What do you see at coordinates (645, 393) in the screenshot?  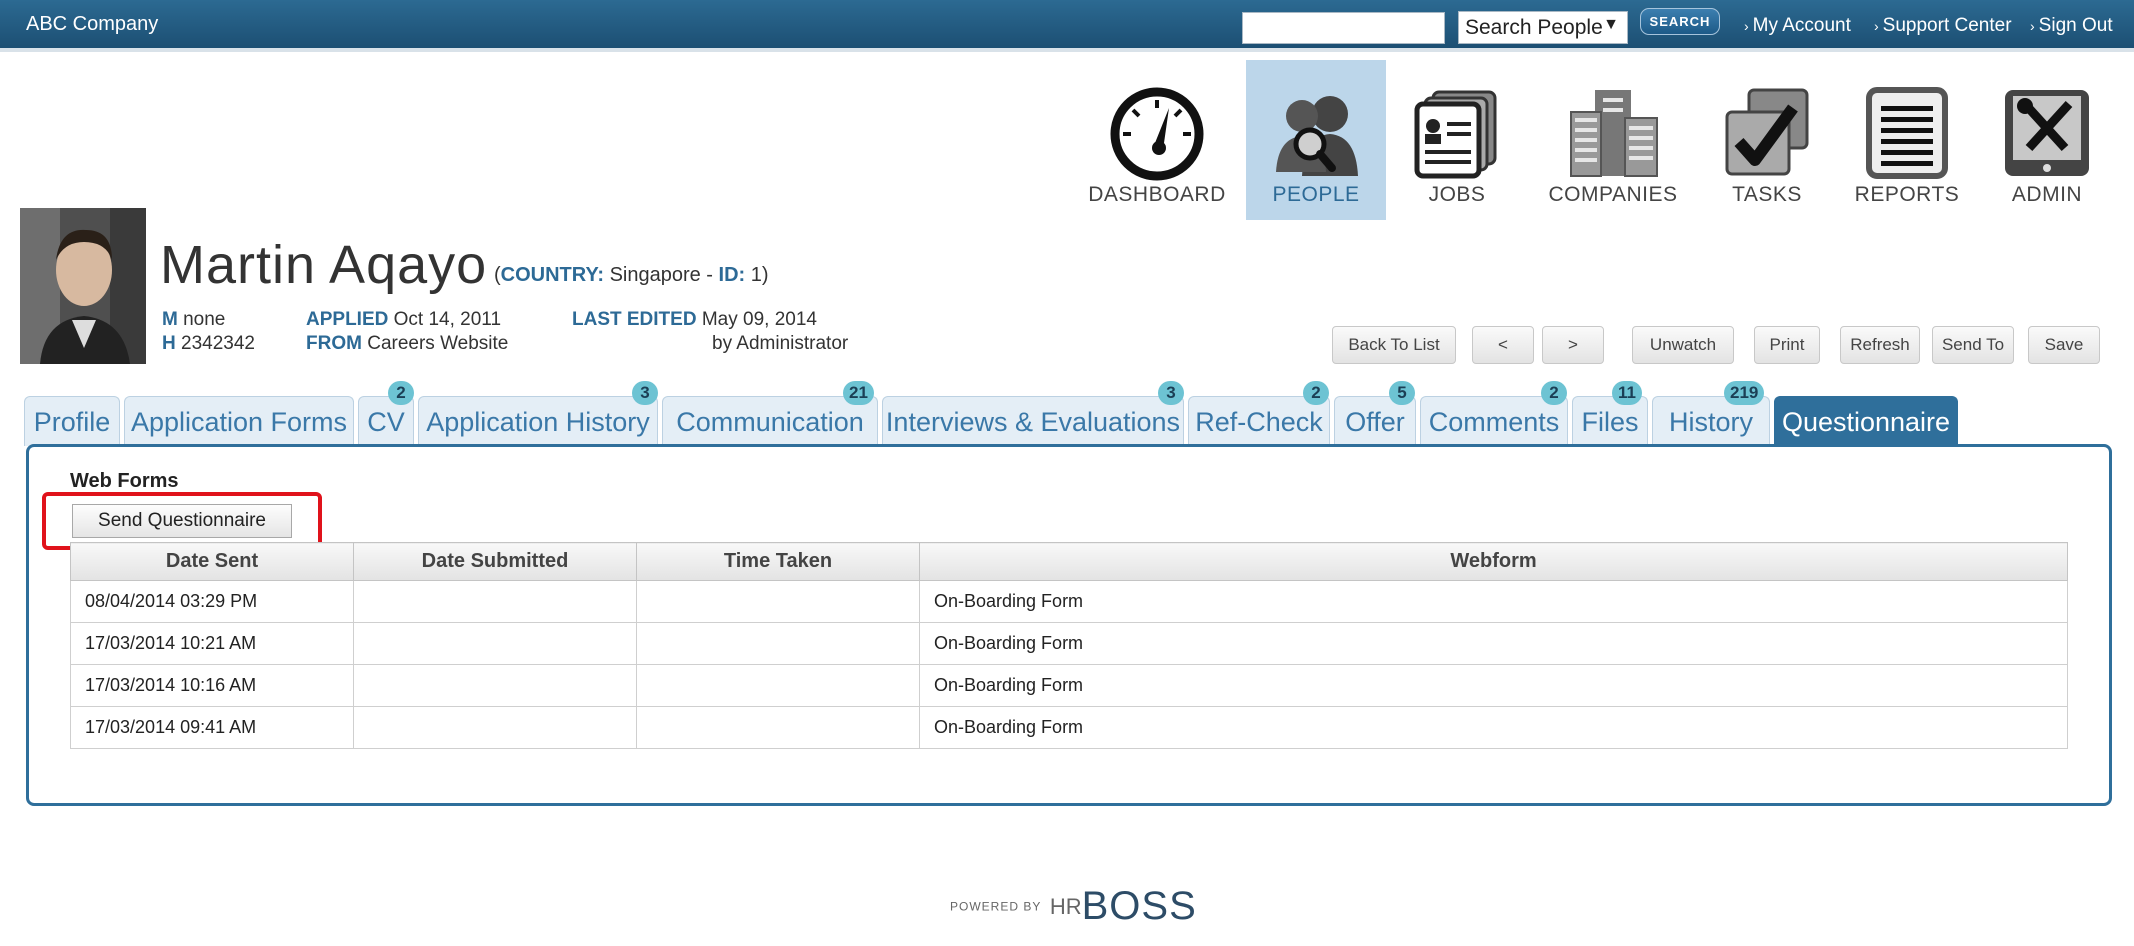 I see `application-history-count-badge: 3` at bounding box center [645, 393].